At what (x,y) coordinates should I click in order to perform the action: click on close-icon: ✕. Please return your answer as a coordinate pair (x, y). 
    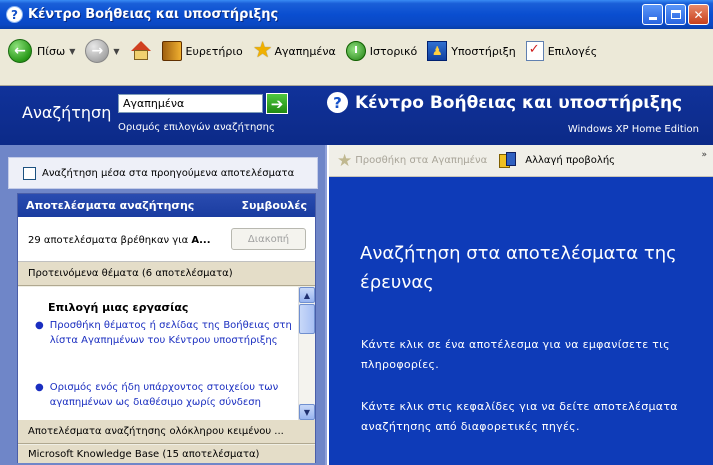
    Looking at the image, I should click on (698, 14).